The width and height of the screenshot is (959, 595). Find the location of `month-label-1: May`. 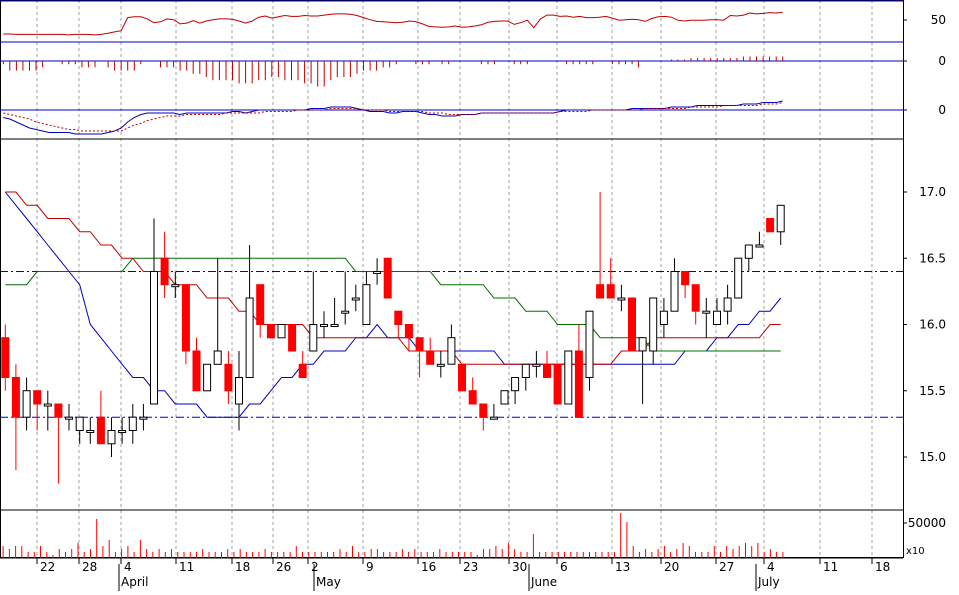

month-label-1: May is located at coordinates (328, 582).